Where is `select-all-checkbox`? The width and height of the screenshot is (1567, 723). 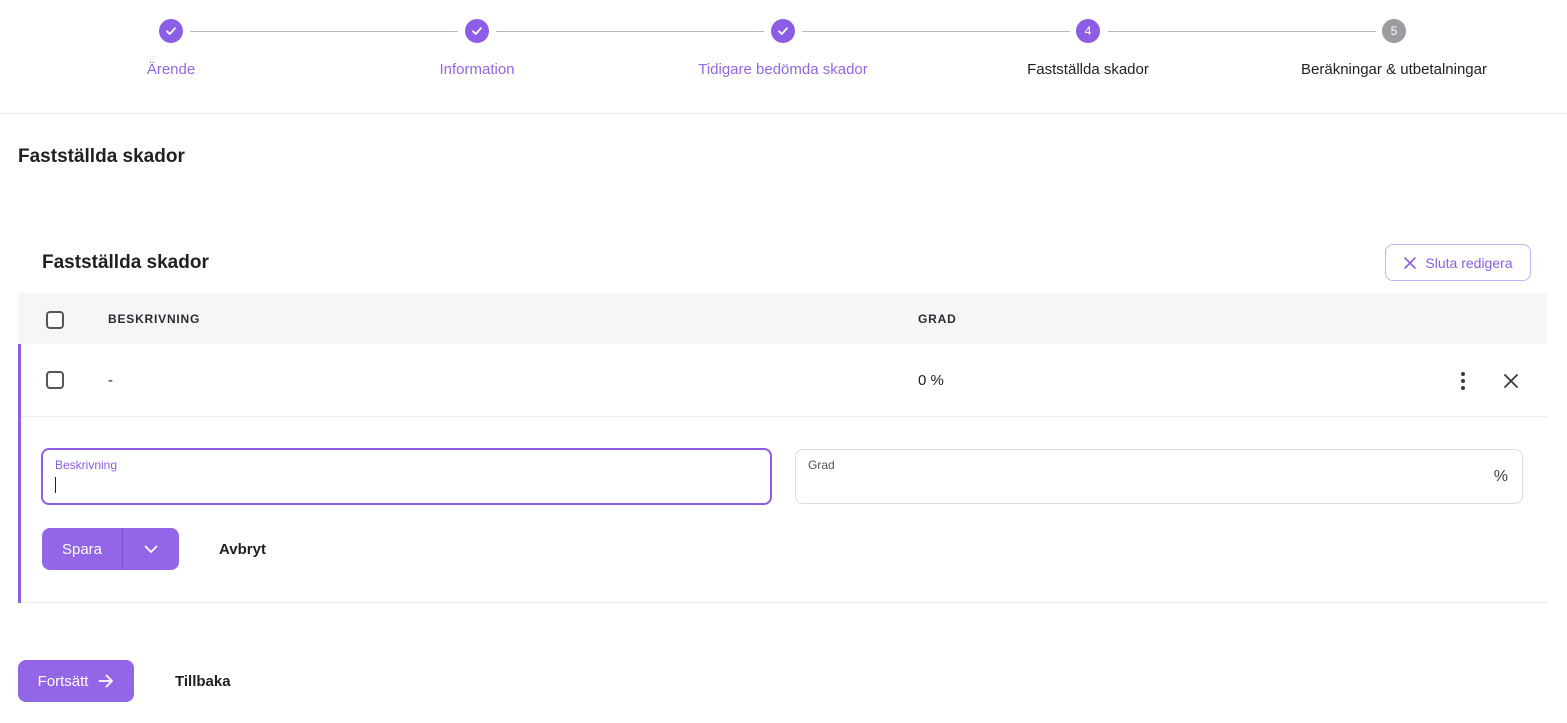 select-all-checkbox is located at coordinates (55, 320).